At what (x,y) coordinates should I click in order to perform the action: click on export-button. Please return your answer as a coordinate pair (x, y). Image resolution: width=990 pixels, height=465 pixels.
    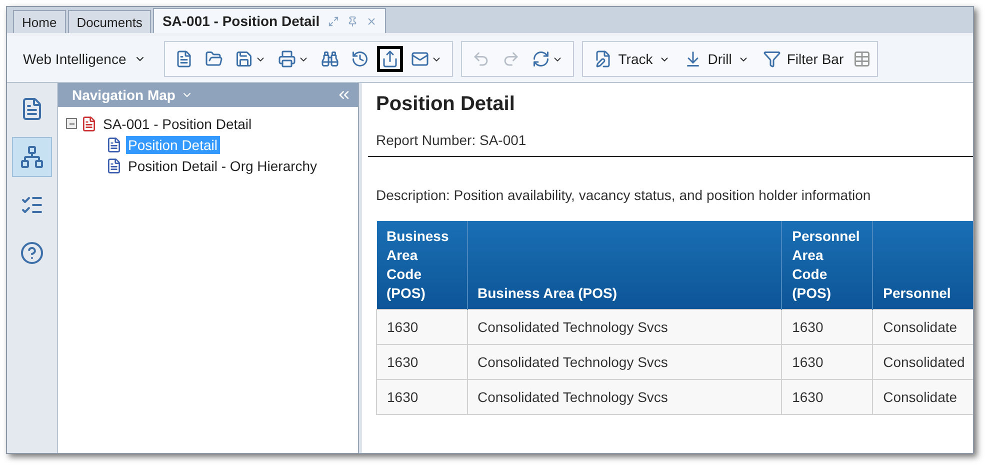
    Looking at the image, I should click on (390, 59).